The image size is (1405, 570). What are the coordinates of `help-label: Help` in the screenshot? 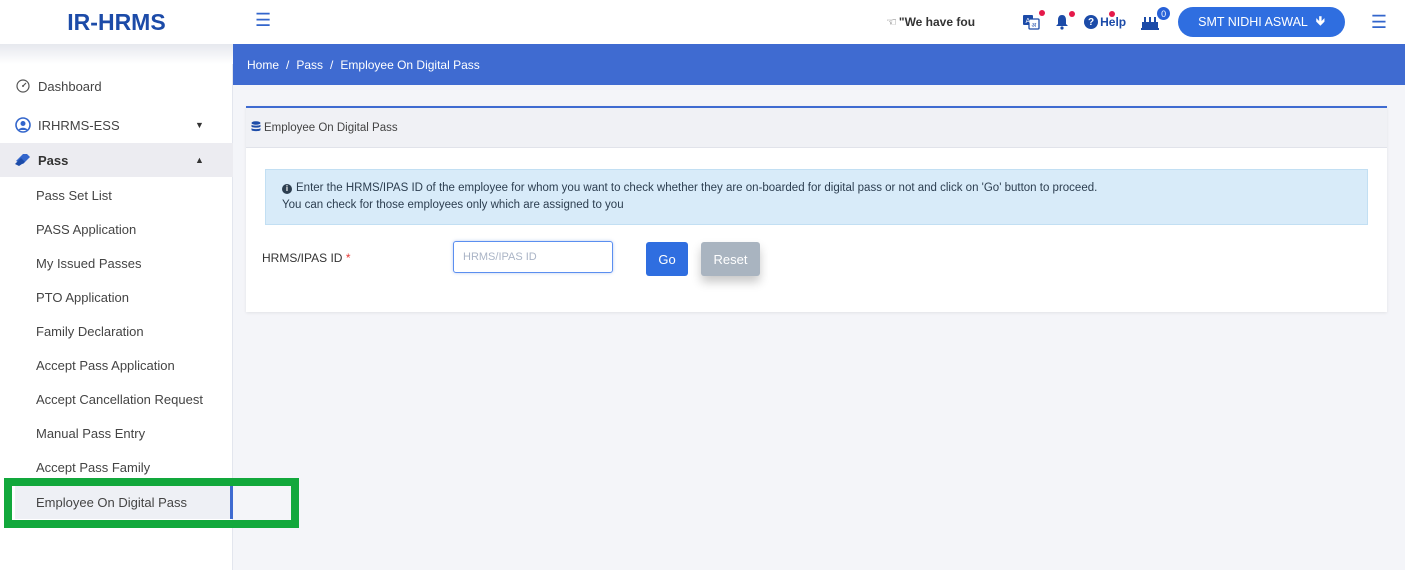 It's located at (1113, 22).